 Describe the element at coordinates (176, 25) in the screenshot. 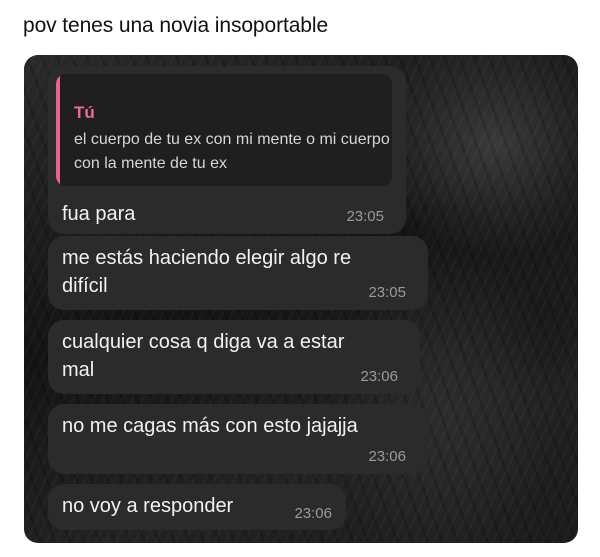

I see `post-caption: pov tenes una novia insoportable` at that location.